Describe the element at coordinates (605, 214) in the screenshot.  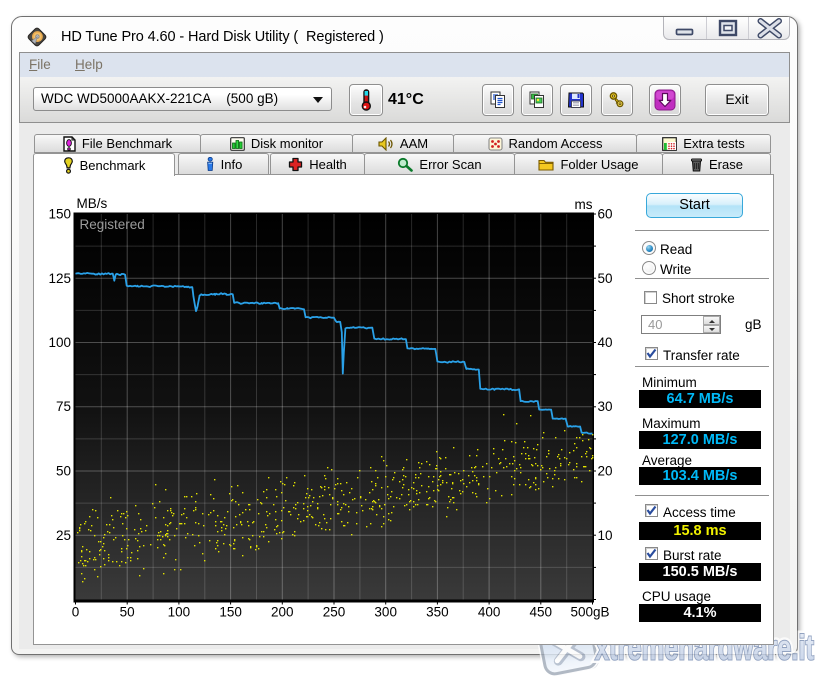
I see `svg-text: 60` at that location.